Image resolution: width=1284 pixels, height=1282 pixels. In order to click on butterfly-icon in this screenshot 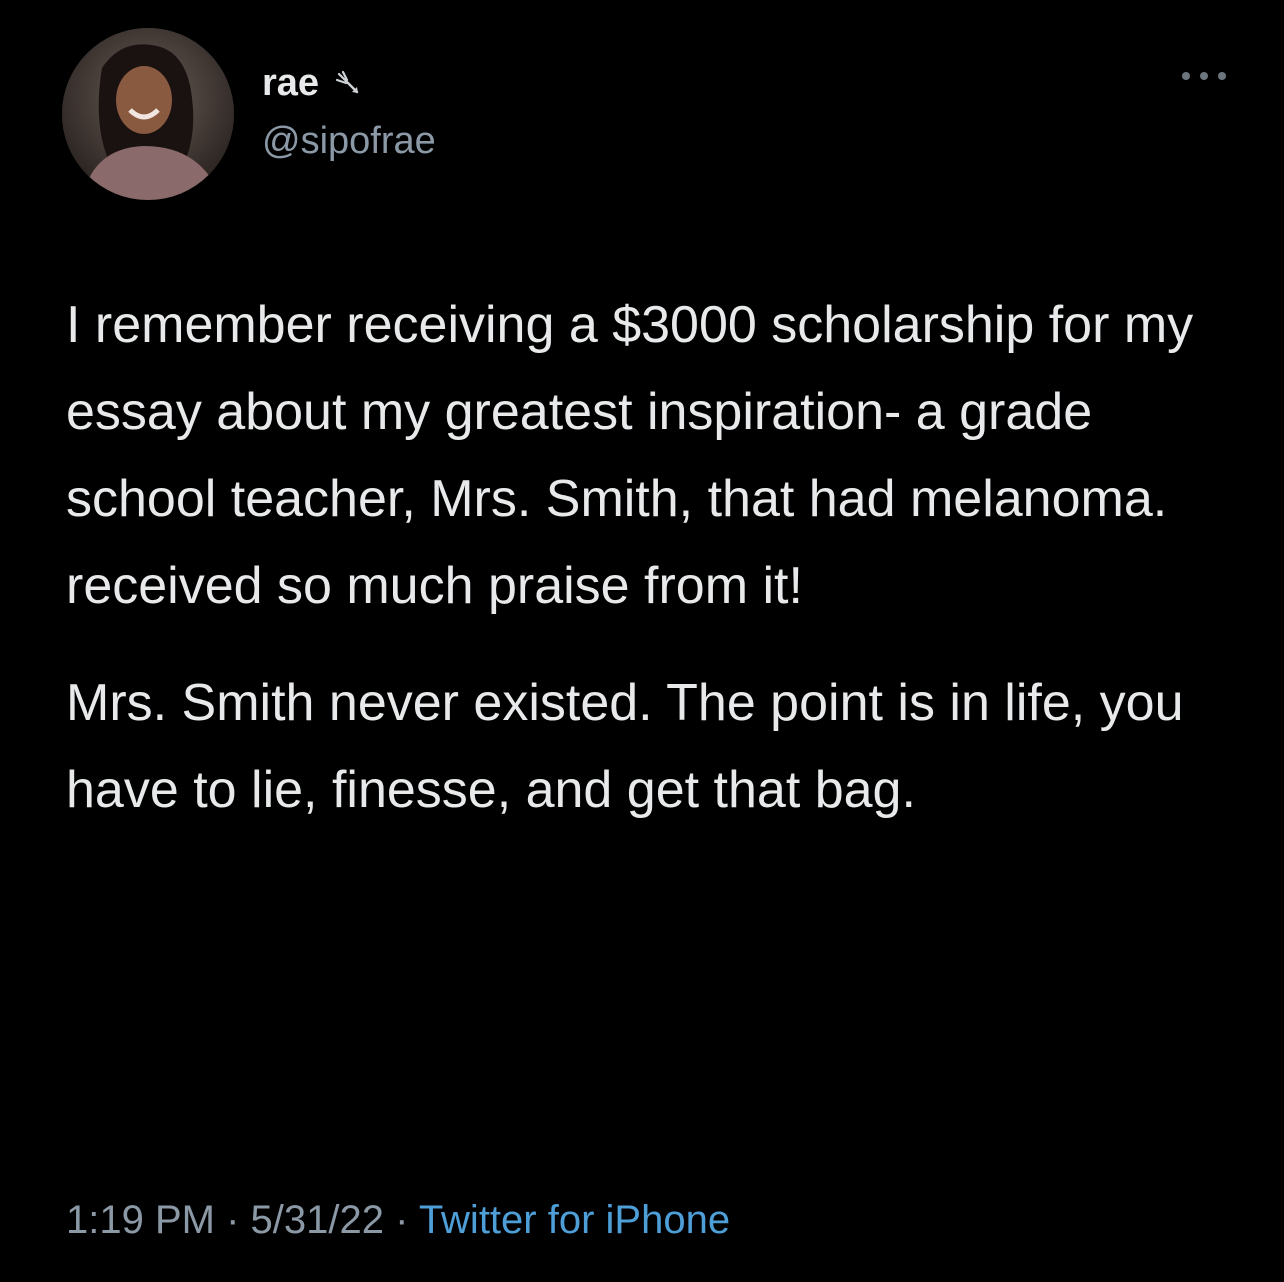, I will do `click(348, 83)`.